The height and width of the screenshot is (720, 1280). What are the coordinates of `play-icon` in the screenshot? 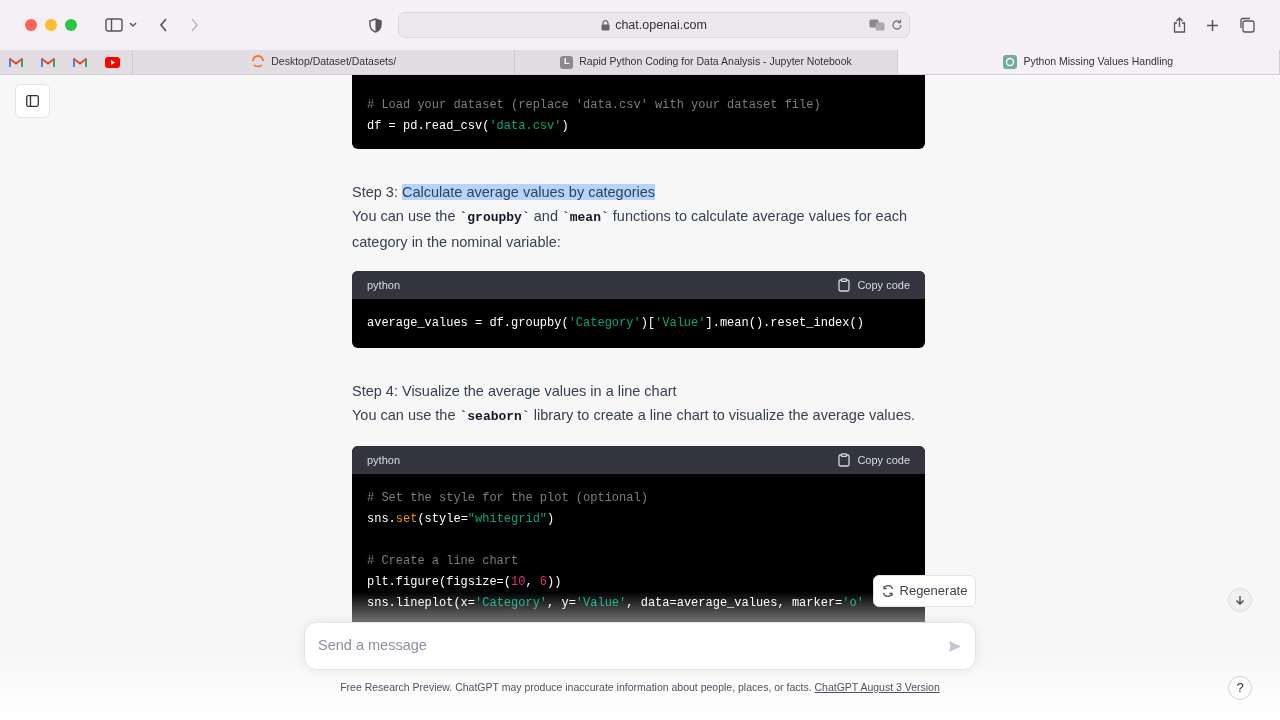 It's located at (112, 62).